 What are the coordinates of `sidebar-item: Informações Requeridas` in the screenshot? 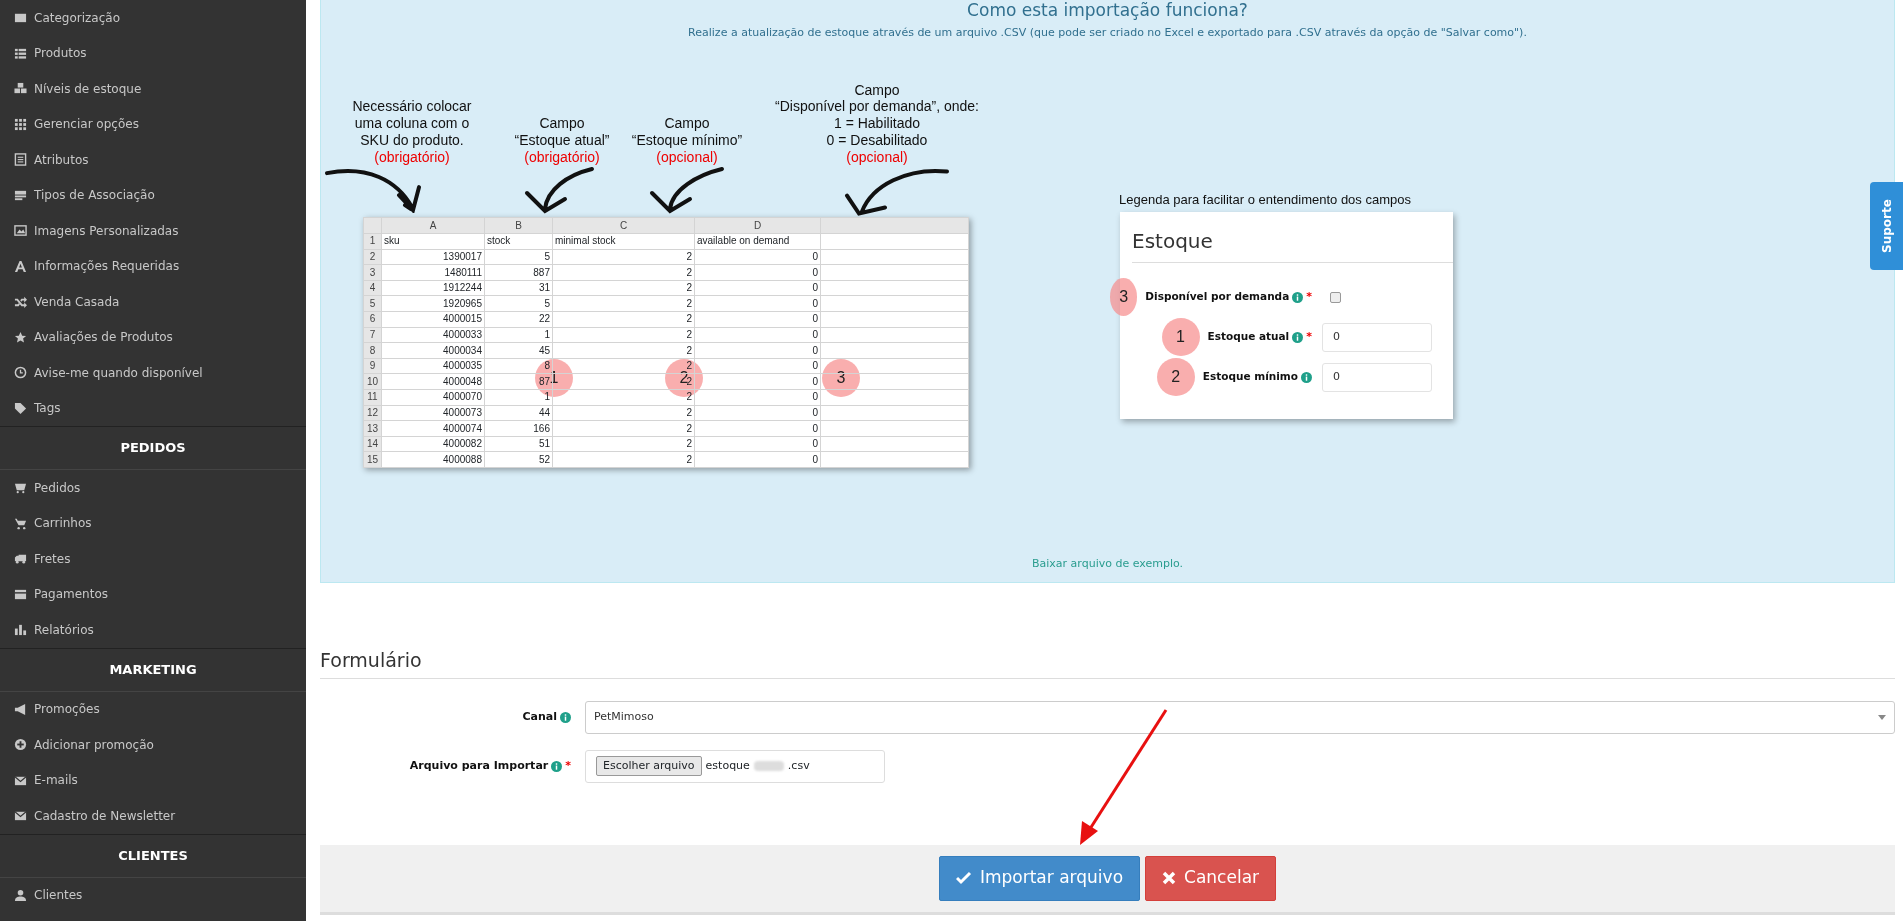 It's located at (153, 266).